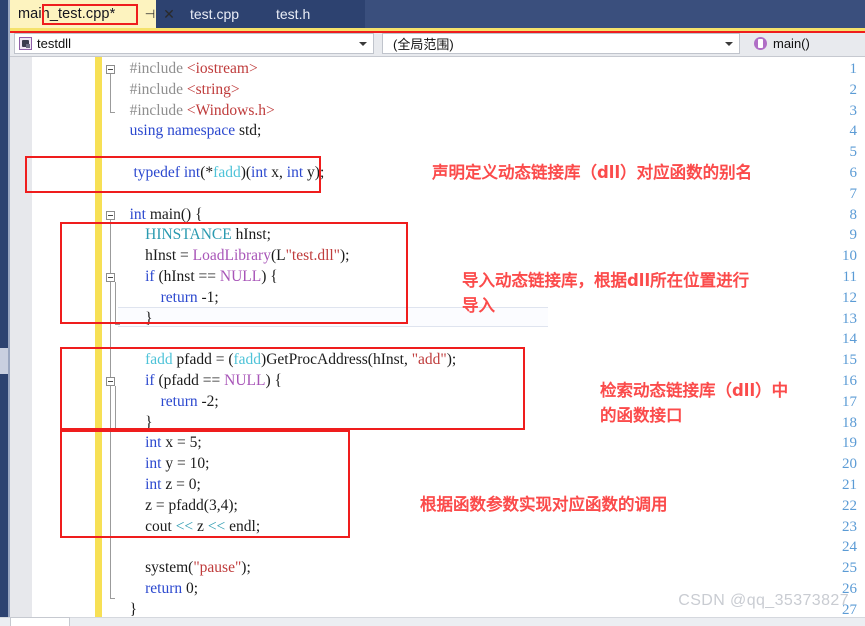 This screenshot has height=626, width=865. Describe the element at coordinates (195, 131) in the screenshot. I see `code-line-4: using namespace std;` at that location.